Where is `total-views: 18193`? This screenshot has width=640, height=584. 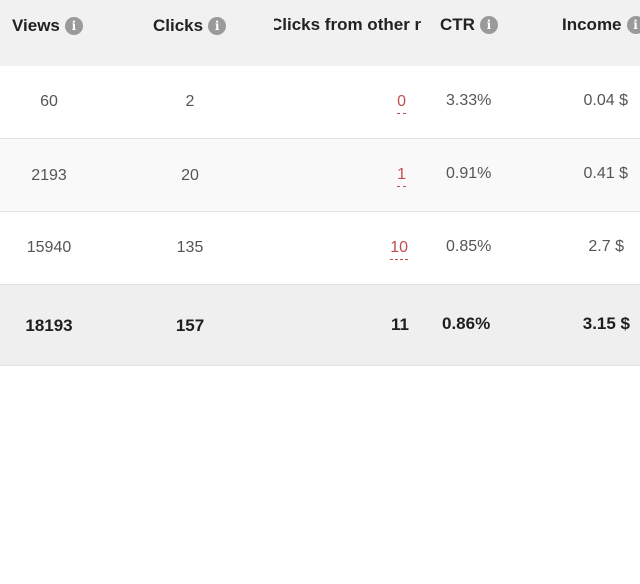
total-views: 18193 is located at coordinates (49, 325).